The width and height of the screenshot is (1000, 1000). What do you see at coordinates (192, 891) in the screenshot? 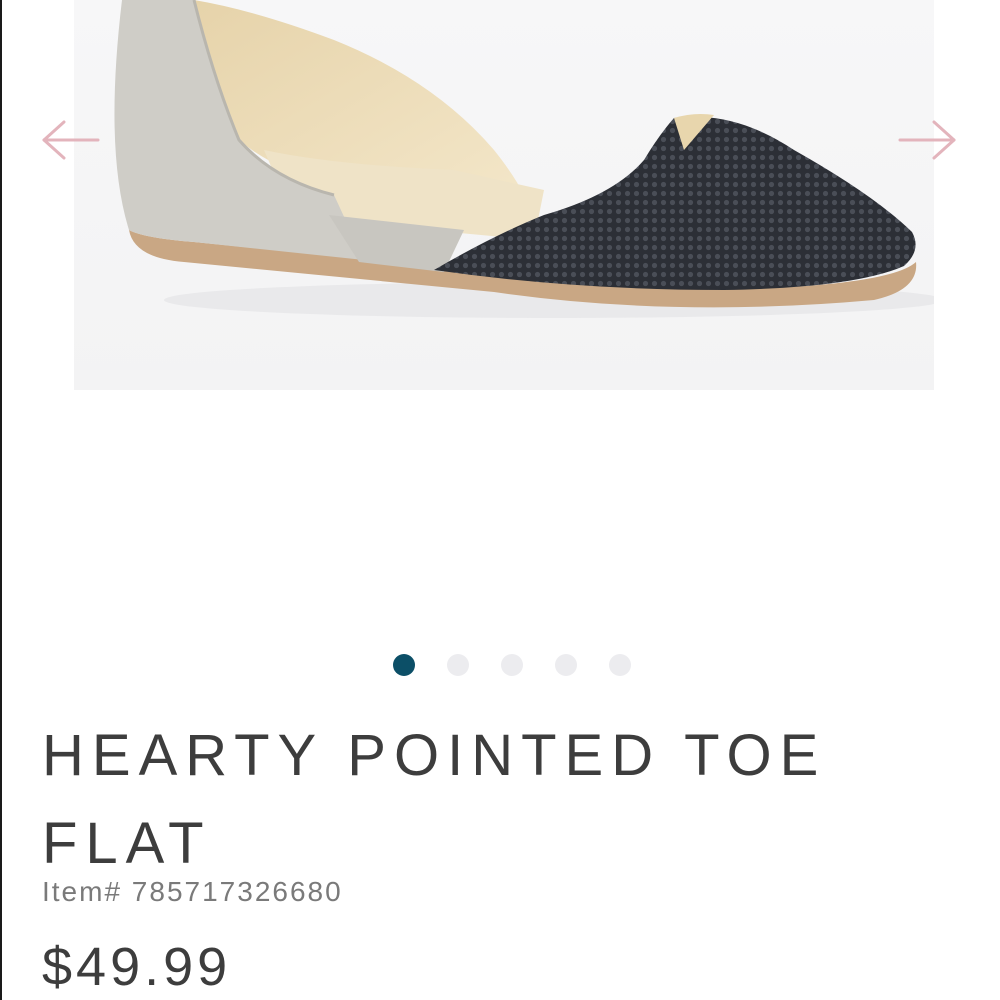
I see `item-number: Item# 785717326680` at bounding box center [192, 891].